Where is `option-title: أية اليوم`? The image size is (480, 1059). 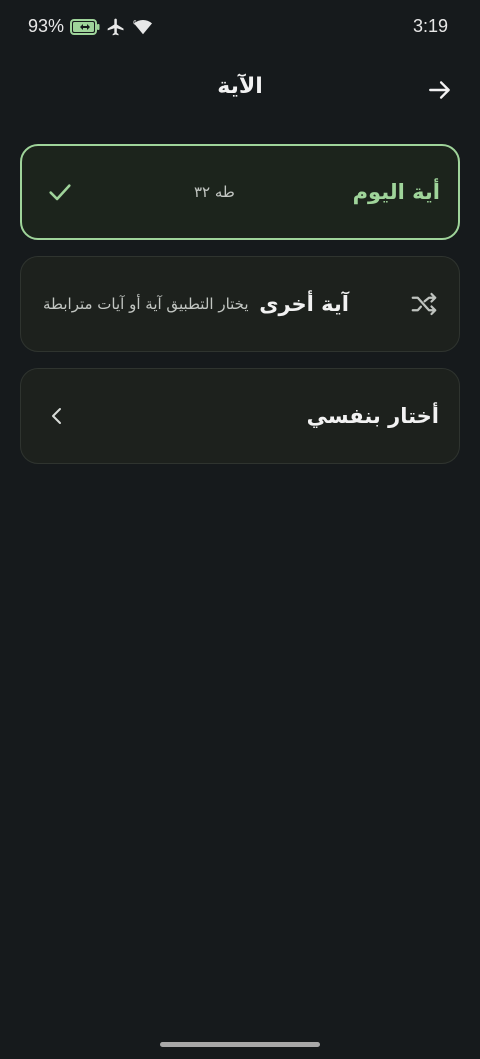 option-title: أية اليوم is located at coordinates (396, 192).